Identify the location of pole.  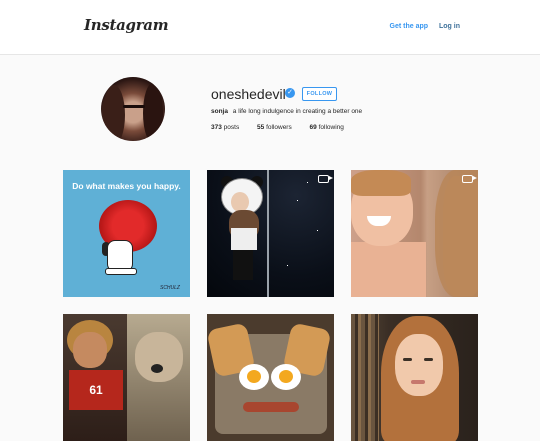
(268, 233).